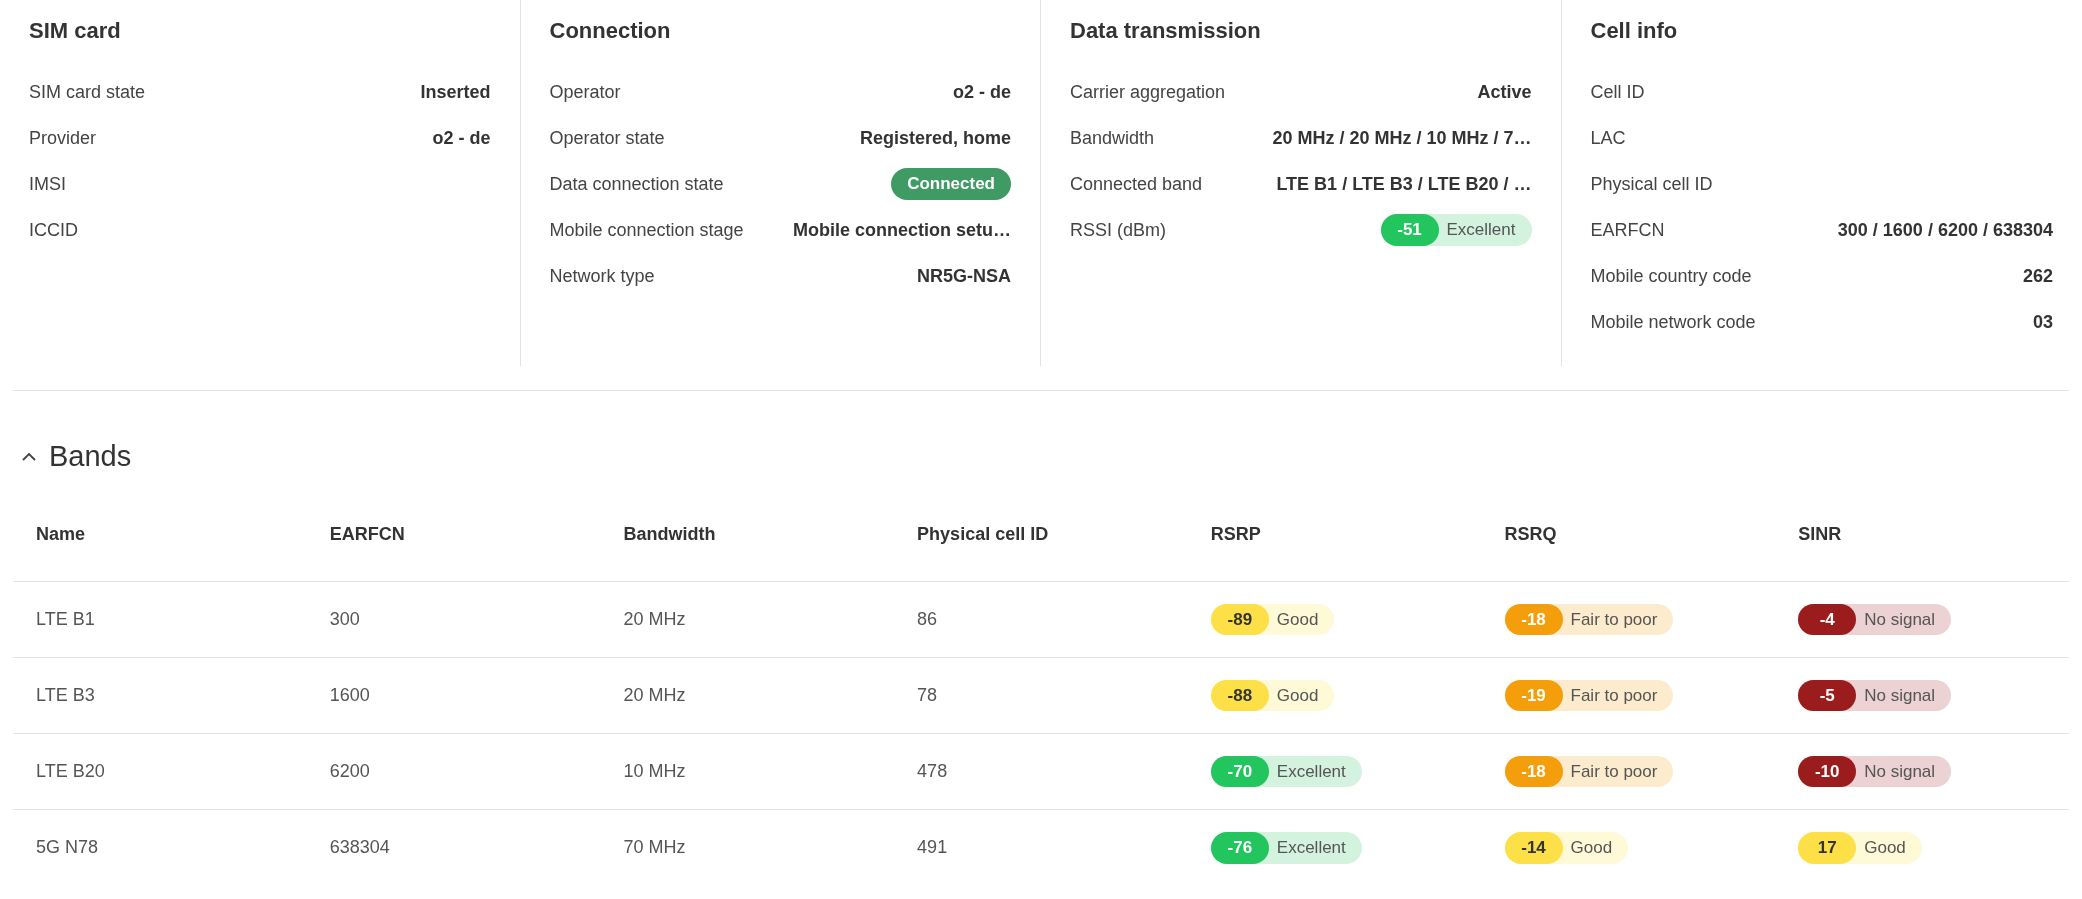  I want to click on signal-value: 17, so click(1827, 848).